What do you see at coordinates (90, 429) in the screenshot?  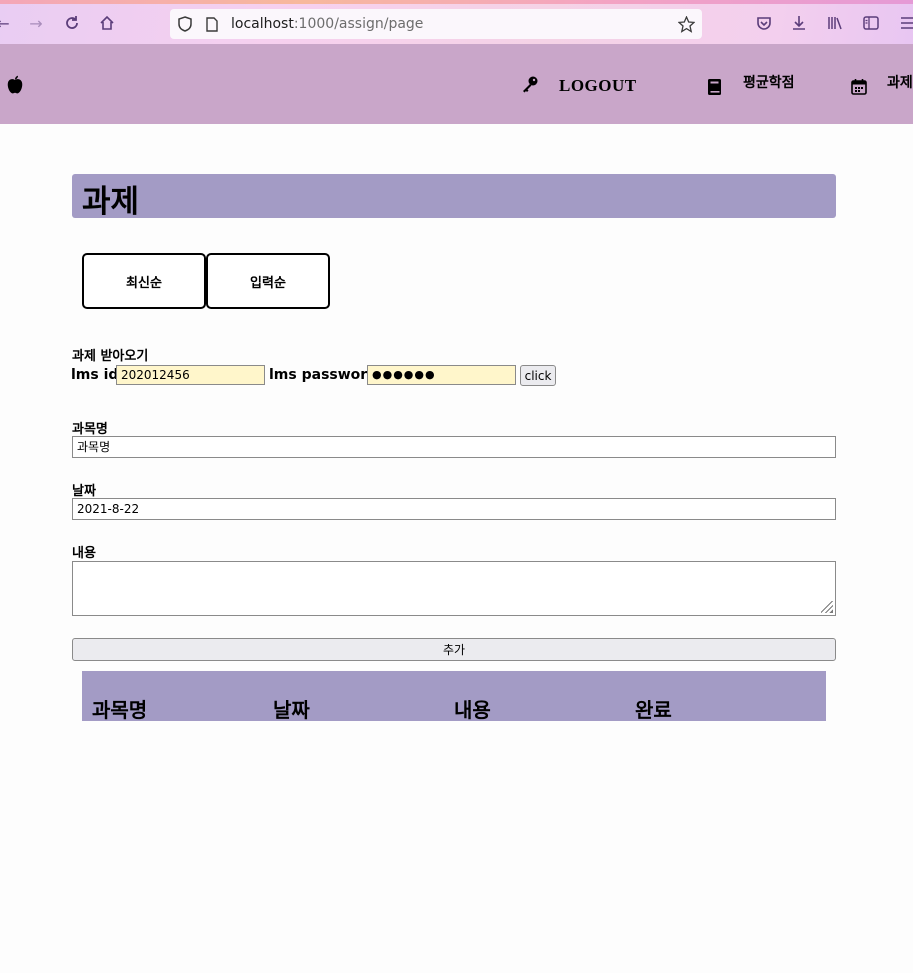 I see `subject-label: 과목명` at bounding box center [90, 429].